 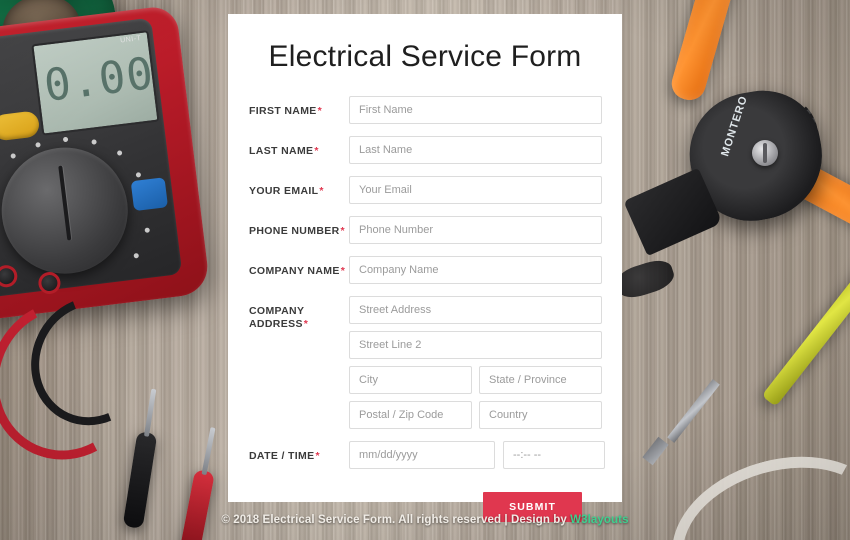 What do you see at coordinates (422, 455) in the screenshot?
I see `date-input` at bounding box center [422, 455].